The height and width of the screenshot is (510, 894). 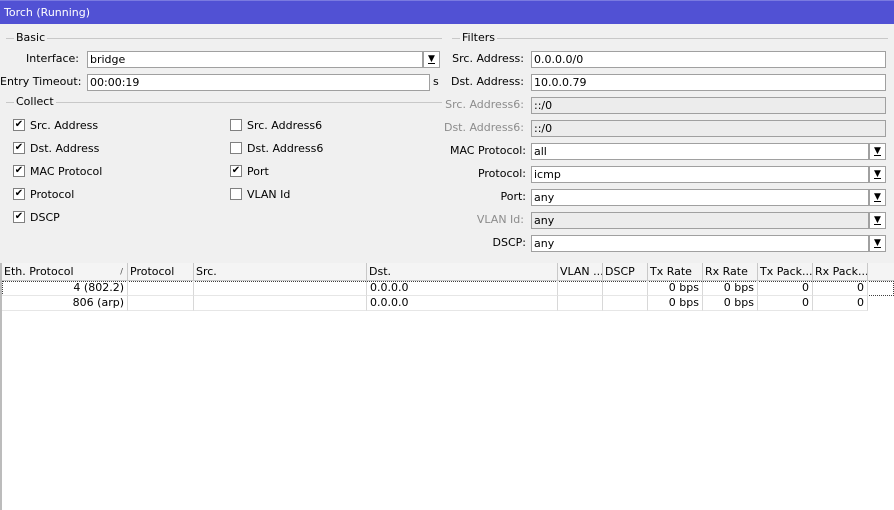 I want to click on filters-group-divider, so click(x=670, y=38).